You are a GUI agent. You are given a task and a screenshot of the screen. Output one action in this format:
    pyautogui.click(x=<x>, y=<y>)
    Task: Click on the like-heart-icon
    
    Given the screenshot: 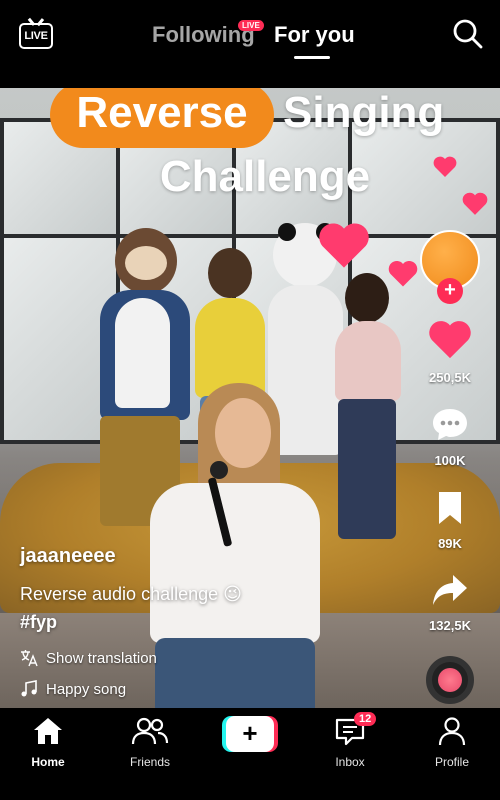 What is the action you would take?
    pyautogui.click(x=450, y=340)
    